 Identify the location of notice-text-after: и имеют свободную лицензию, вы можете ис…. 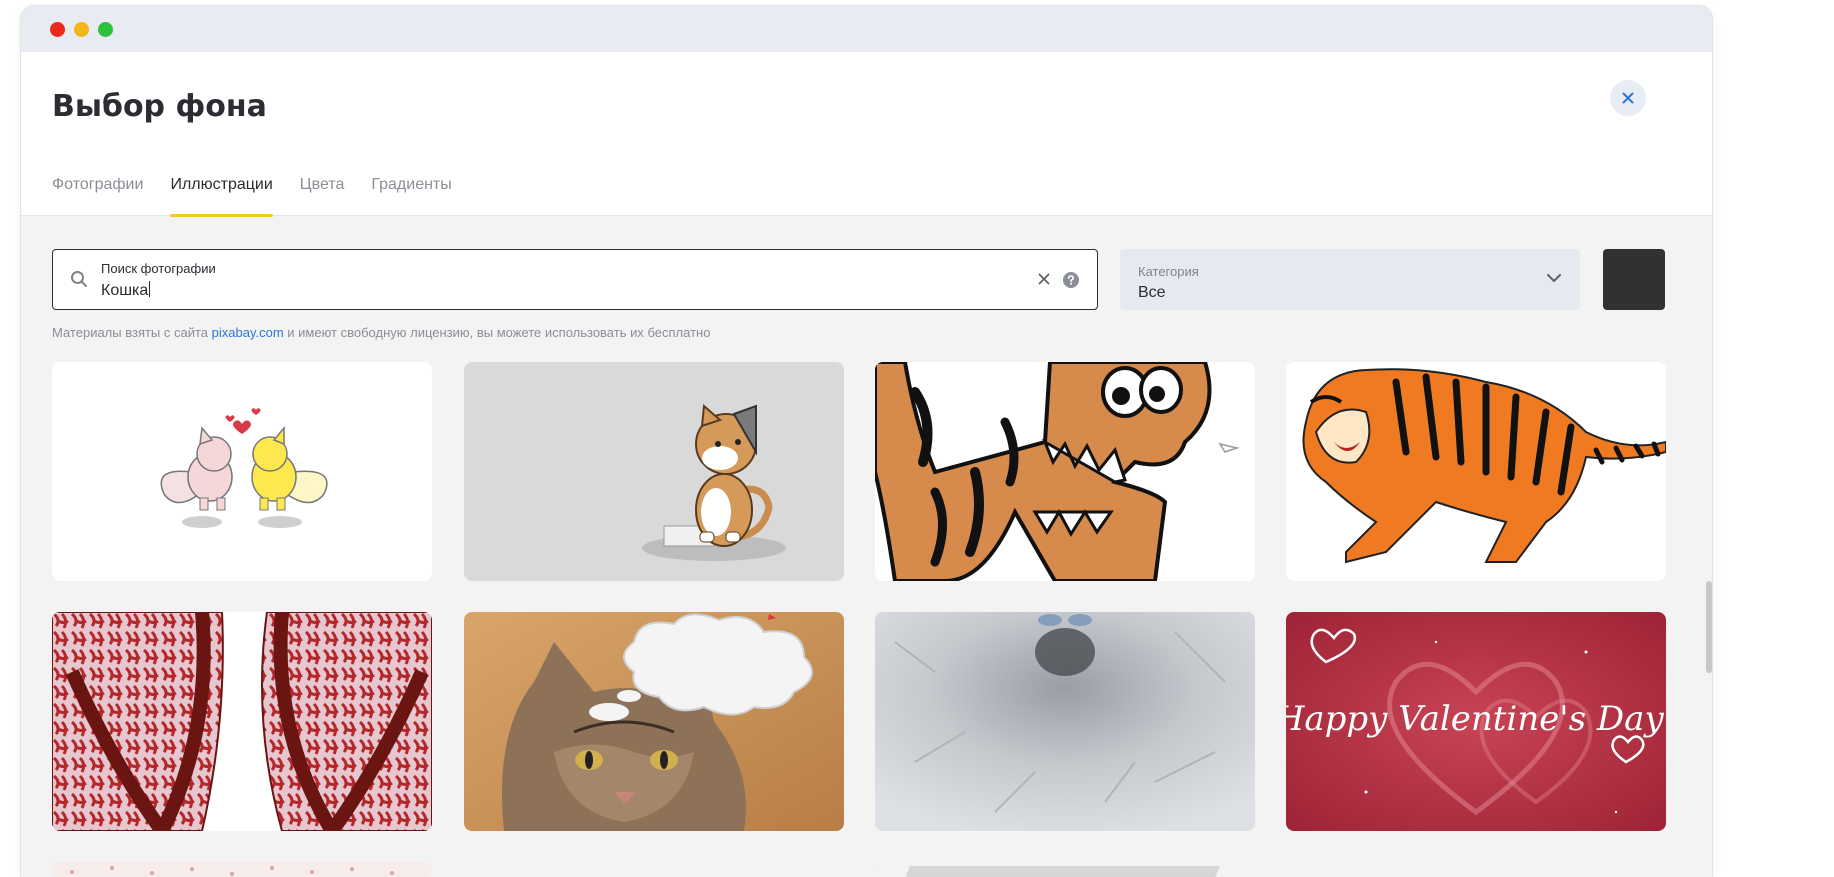
(497, 332).